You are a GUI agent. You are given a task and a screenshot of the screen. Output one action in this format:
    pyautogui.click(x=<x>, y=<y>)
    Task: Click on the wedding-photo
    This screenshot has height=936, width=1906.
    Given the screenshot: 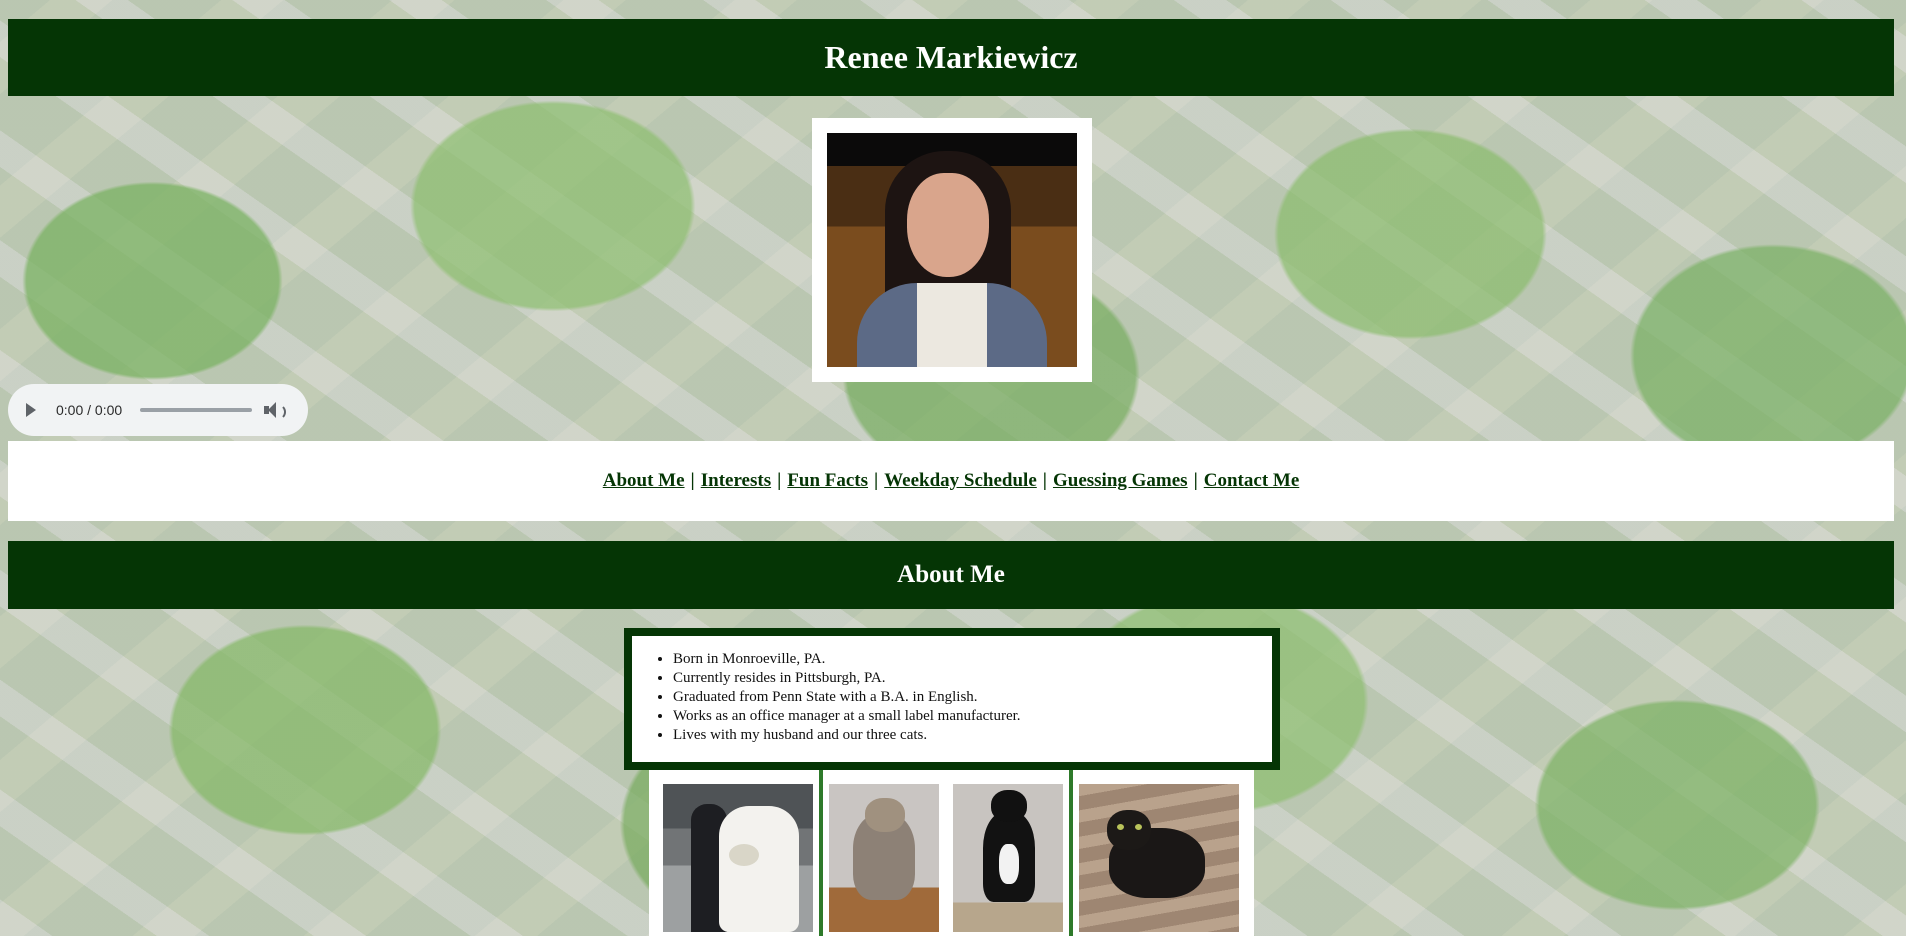 What is the action you would take?
    pyautogui.click(x=738, y=858)
    